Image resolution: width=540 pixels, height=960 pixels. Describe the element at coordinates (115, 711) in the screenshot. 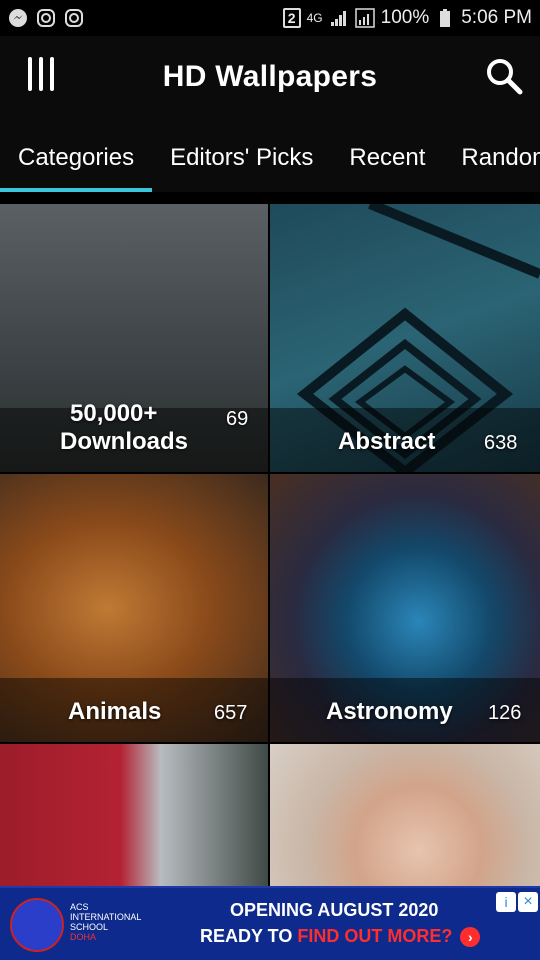

I see `category-name: Animals` at that location.